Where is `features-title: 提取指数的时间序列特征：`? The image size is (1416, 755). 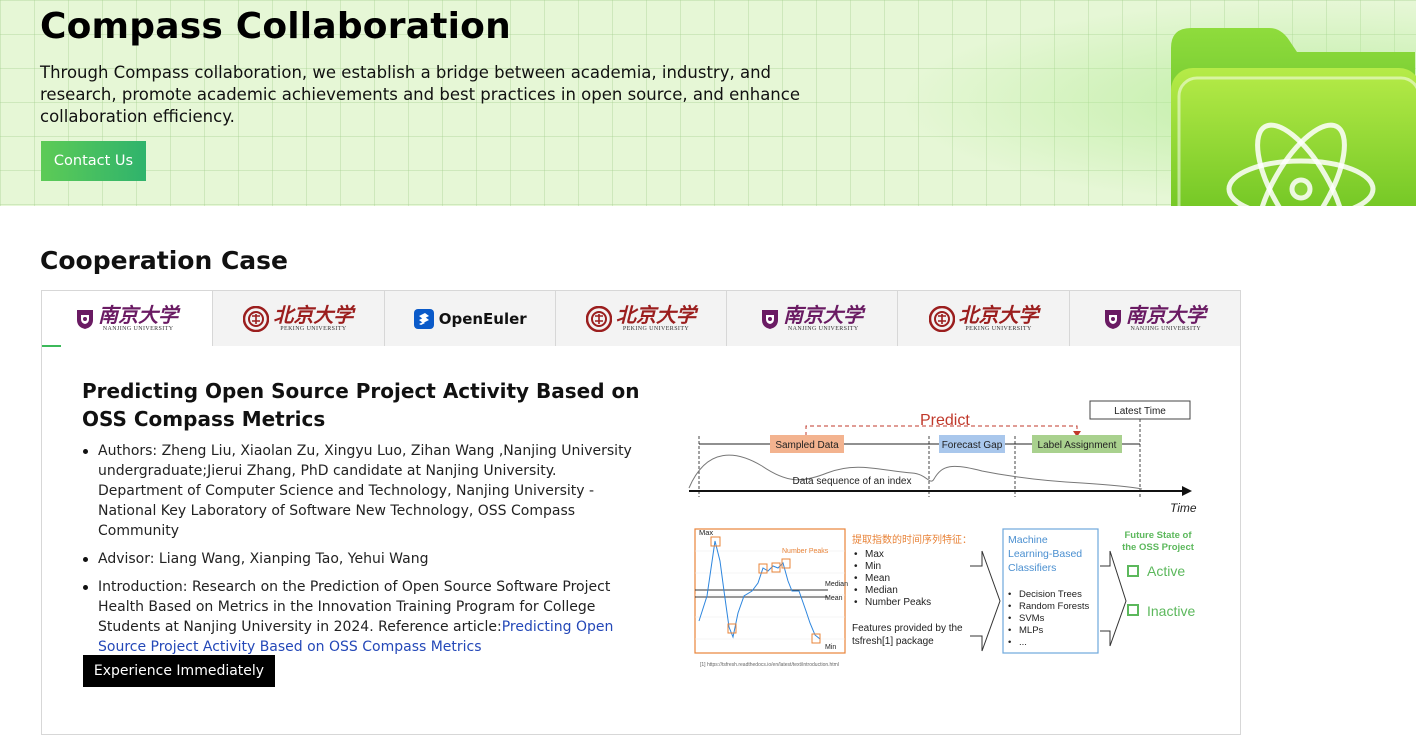
features-title: 提取指数的时间序列特征： is located at coordinates (912, 539).